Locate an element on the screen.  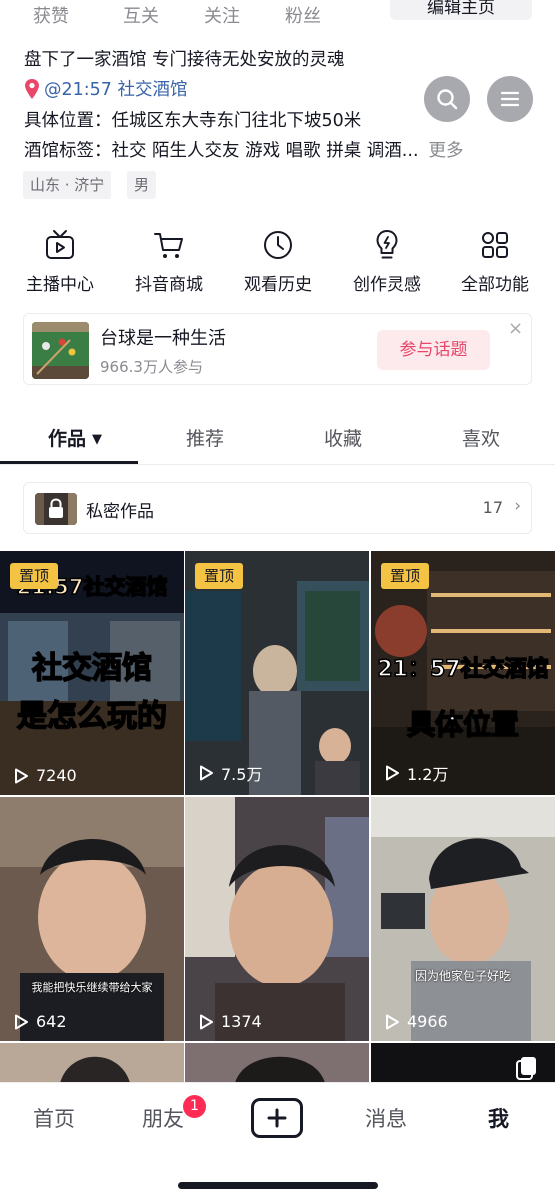
search-icon is located at coordinates (447, 99).